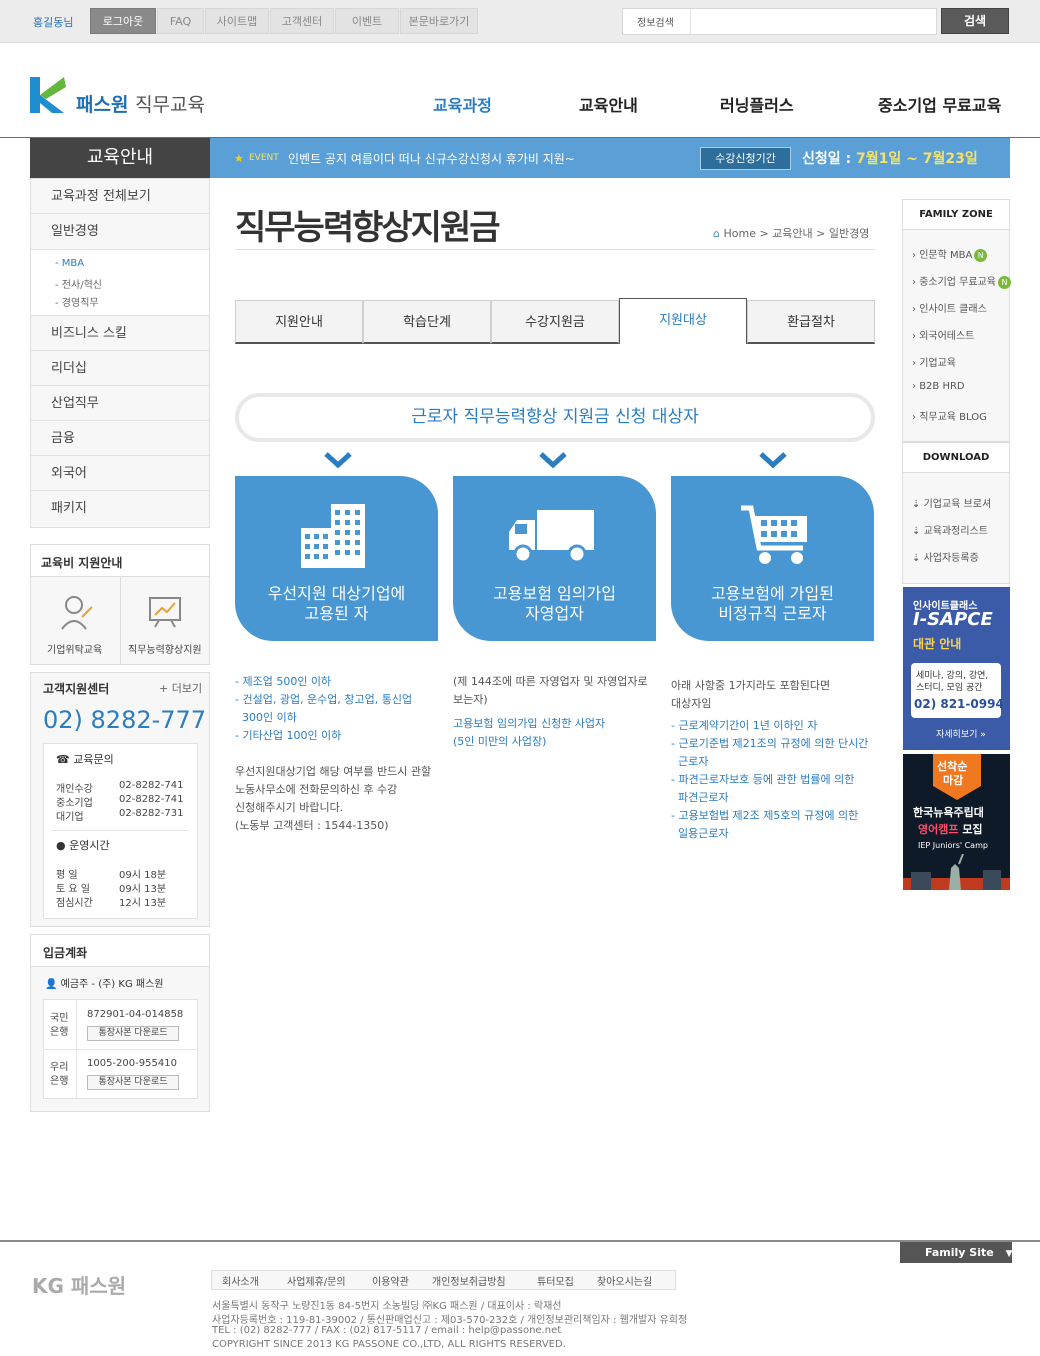 The height and width of the screenshot is (1356, 1040). Describe the element at coordinates (151, 799) in the screenshot. I see `inquiry-value: 02-8282-741` at that location.